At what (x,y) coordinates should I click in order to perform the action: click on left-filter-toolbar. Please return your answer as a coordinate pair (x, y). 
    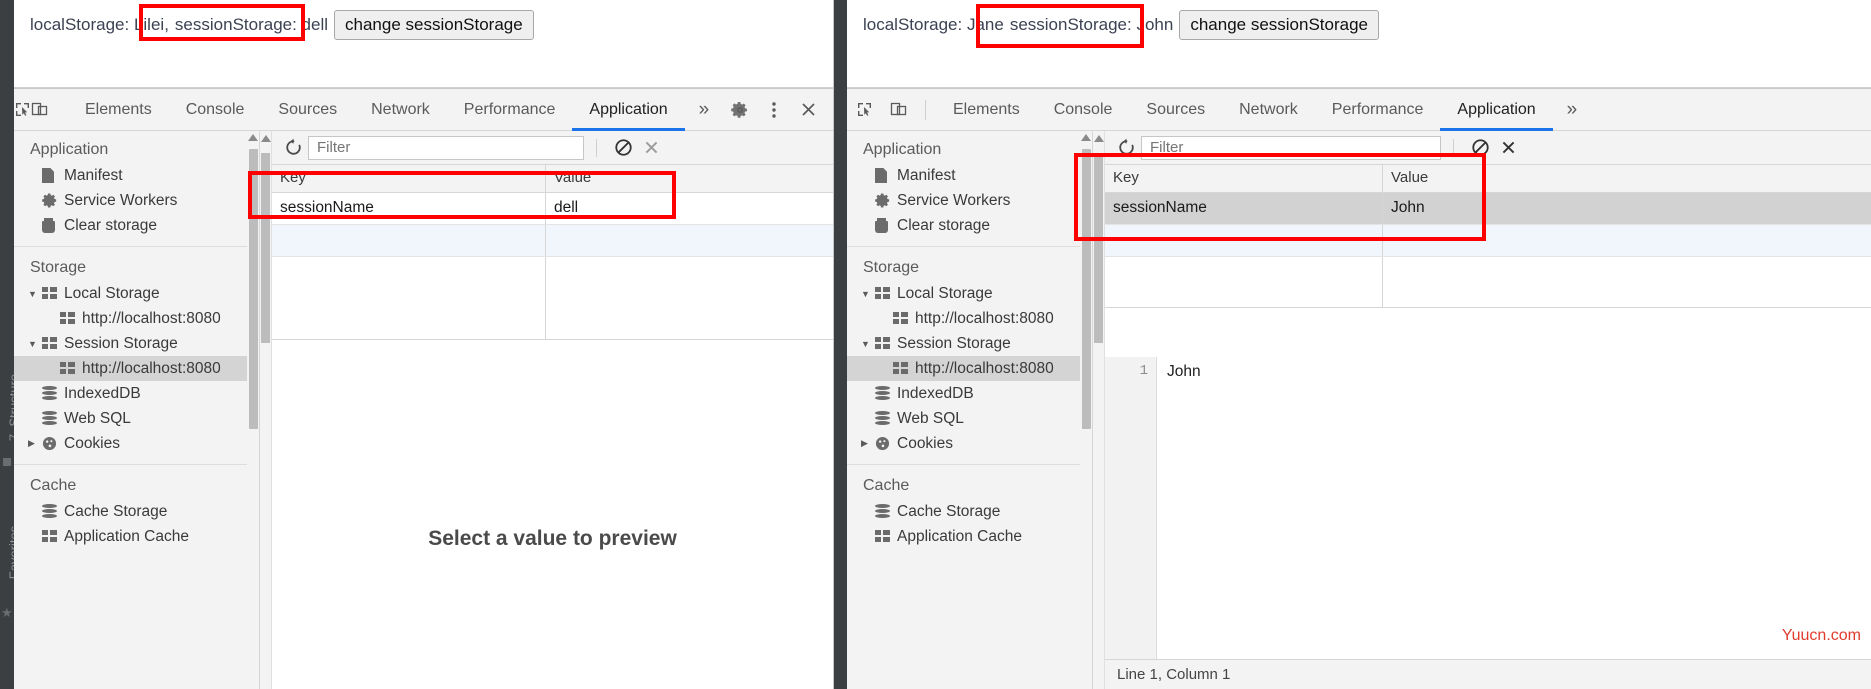
    Looking at the image, I should click on (552, 148).